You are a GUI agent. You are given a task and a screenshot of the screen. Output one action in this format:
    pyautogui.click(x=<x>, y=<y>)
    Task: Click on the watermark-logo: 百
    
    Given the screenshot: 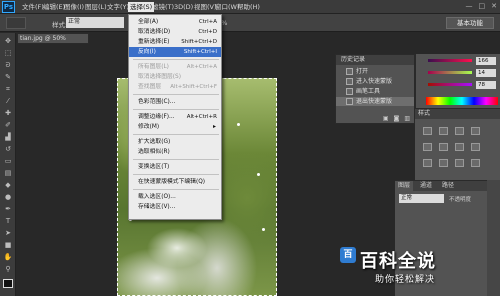 What is the action you would take?
    pyautogui.click(x=348, y=255)
    